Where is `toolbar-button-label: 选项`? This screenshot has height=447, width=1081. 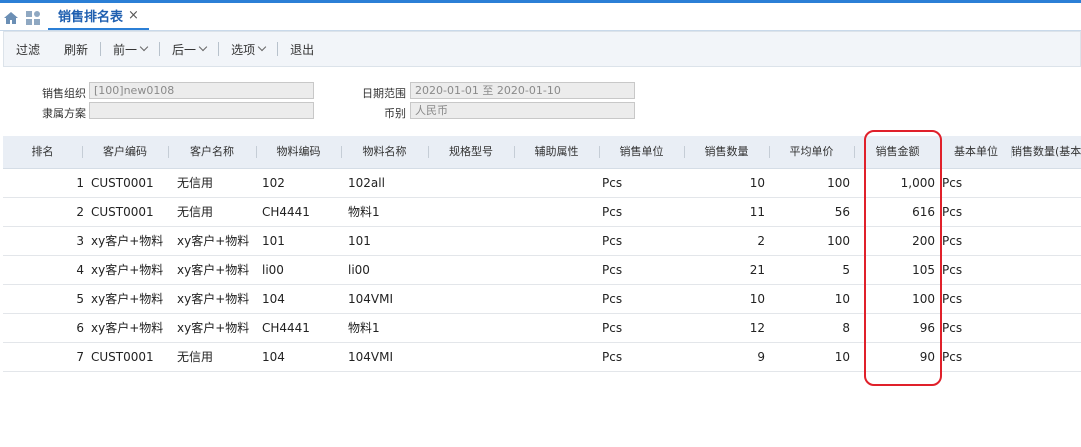
toolbar-button-label: 选项 is located at coordinates (243, 49).